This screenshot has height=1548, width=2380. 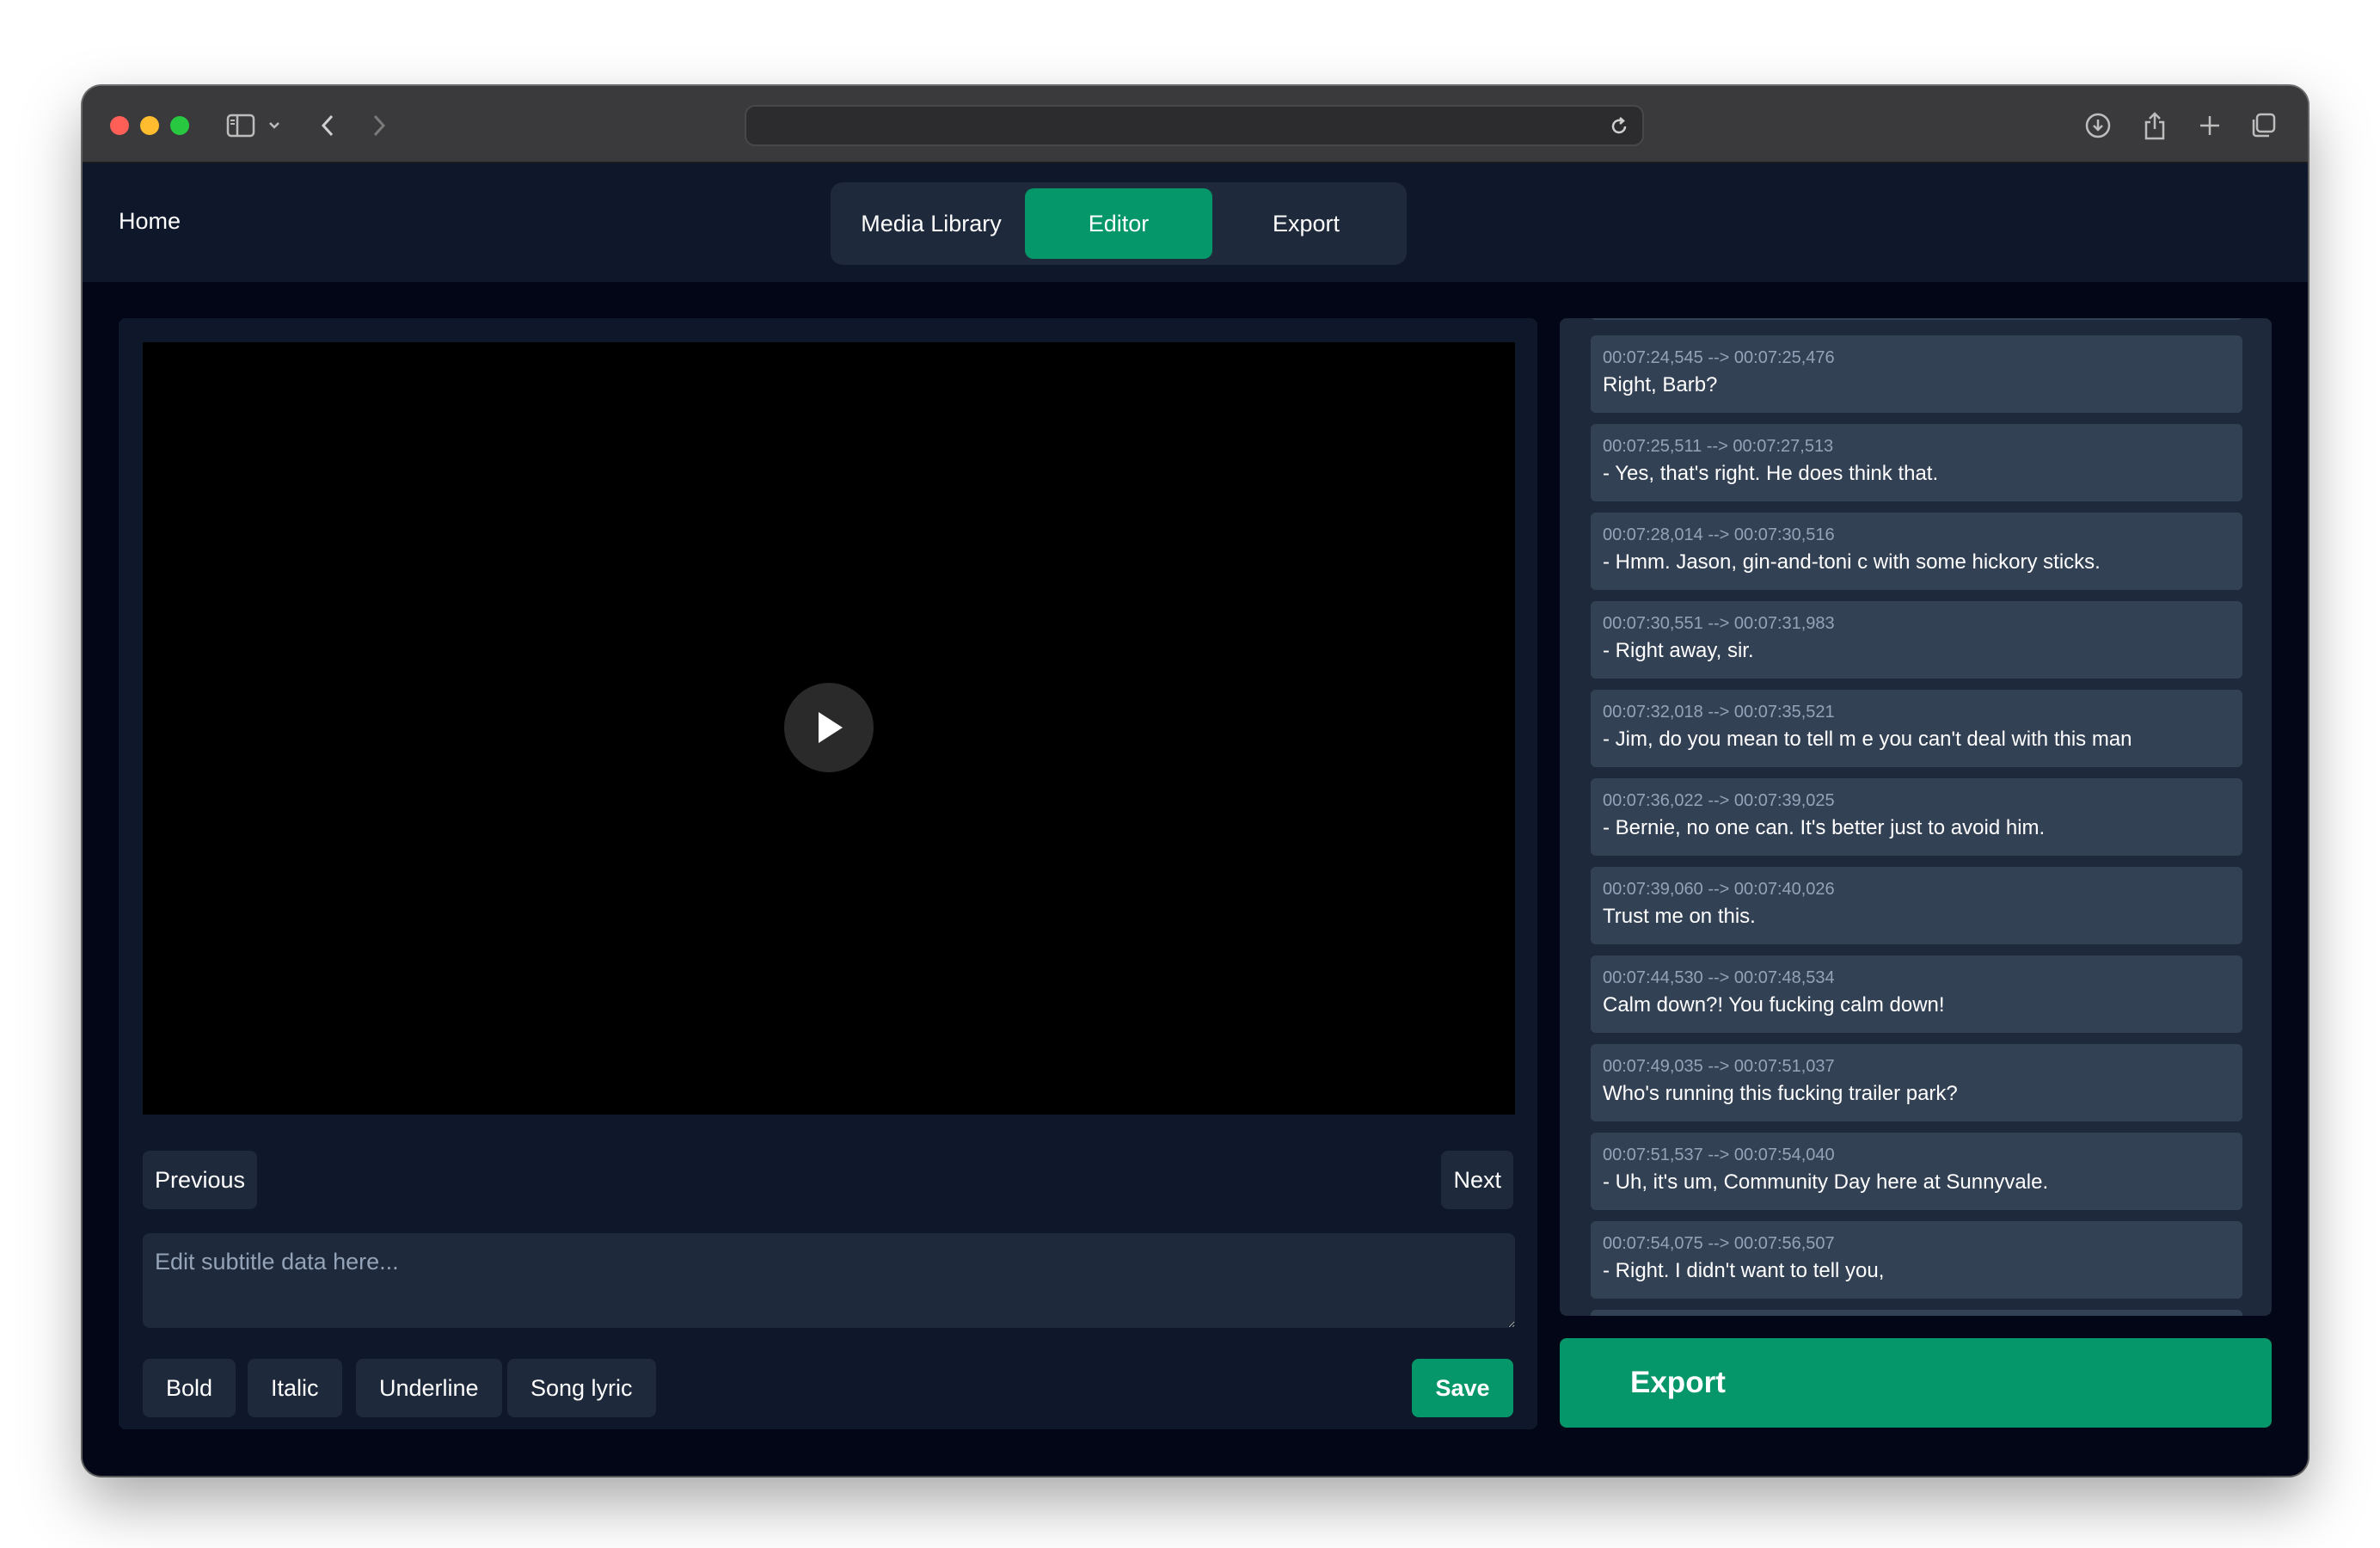 What do you see at coordinates (241, 126) in the screenshot?
I see `sidebar-toggle-icon` at bounding box center [241, 126].